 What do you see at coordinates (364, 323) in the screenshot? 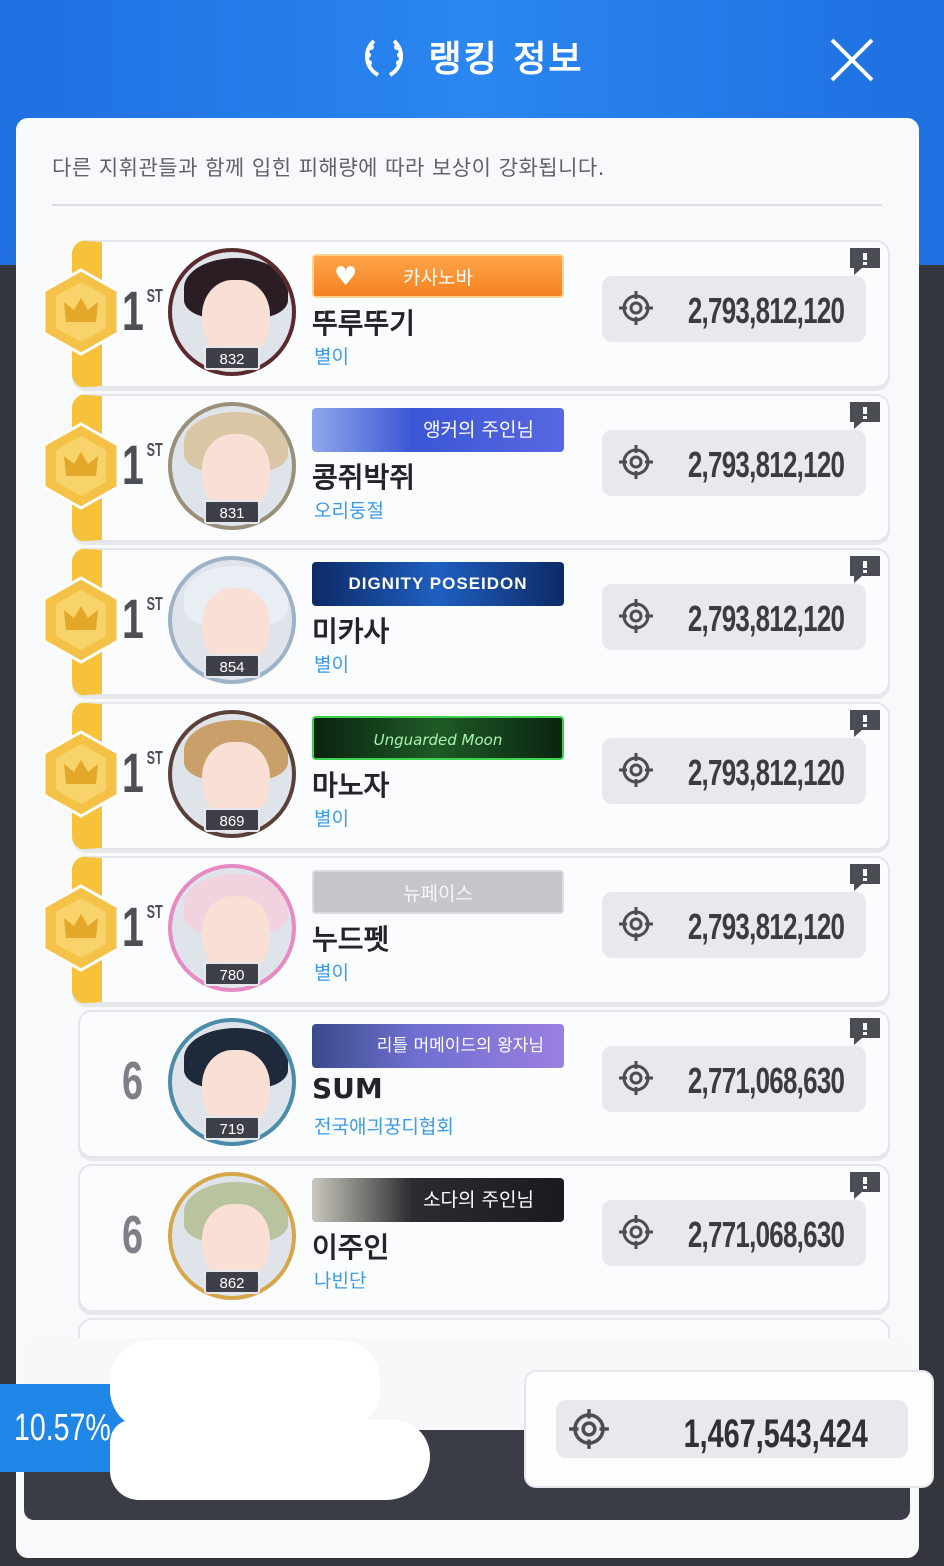
I see `player-name: 뚜루뚜기` at bounding box center [364, 323].